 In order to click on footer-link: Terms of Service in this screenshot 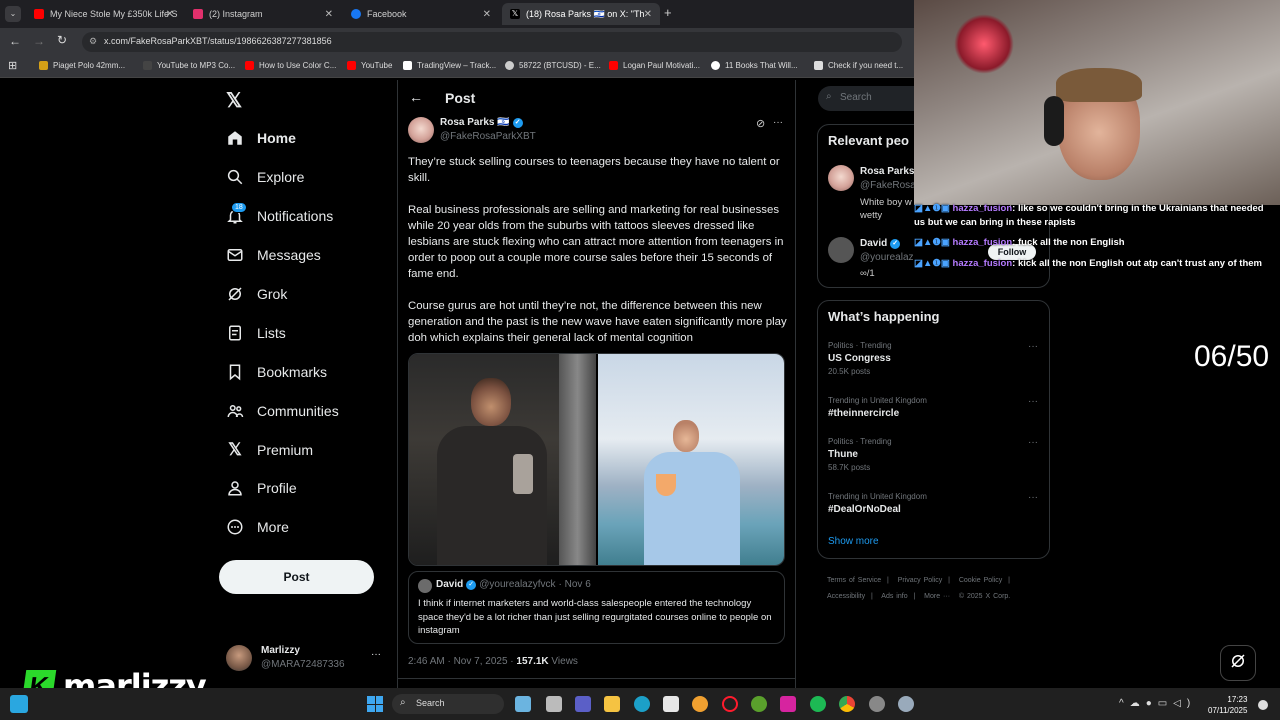, I will do `click(854, 580)`.